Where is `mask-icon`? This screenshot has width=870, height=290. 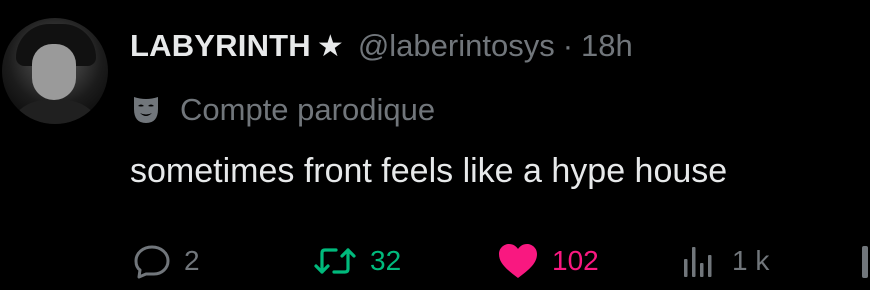
mask-icon is located at coordinates (146, 110).